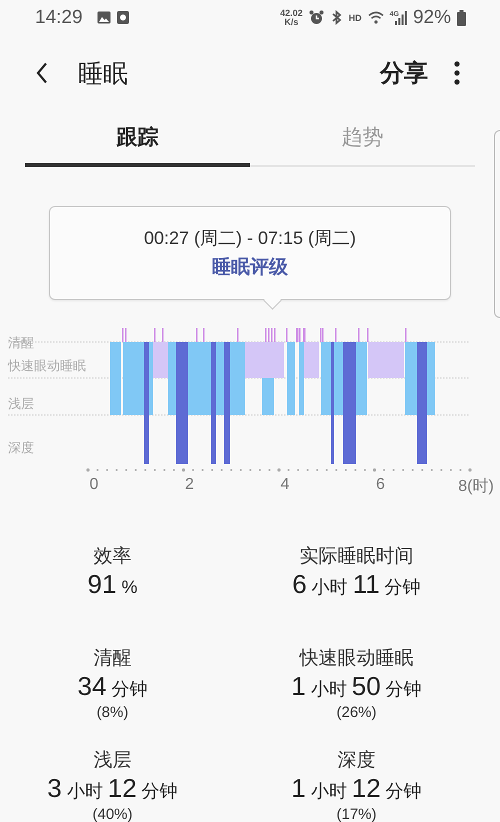 The image size is (500, 822). I want to click on back-icon, so click(42, 73).